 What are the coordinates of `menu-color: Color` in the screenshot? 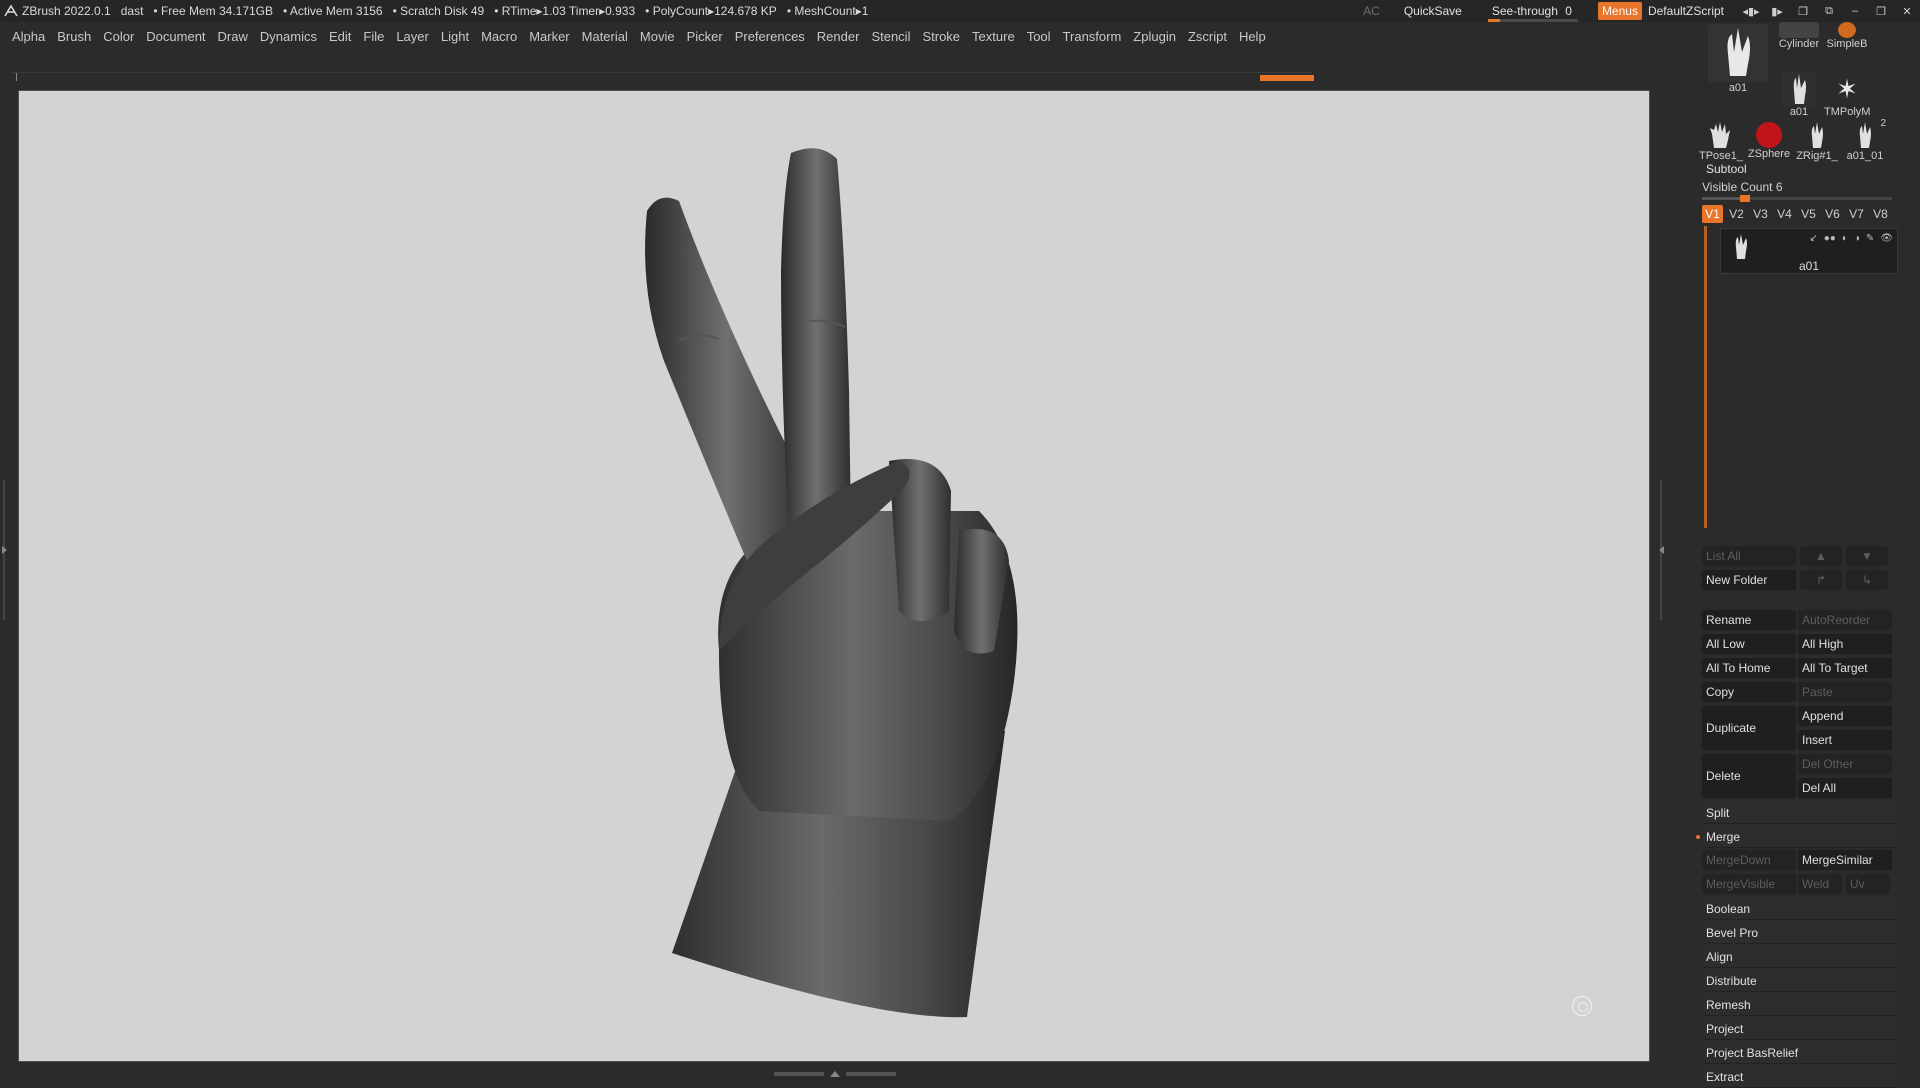 It's located at (118, 36).